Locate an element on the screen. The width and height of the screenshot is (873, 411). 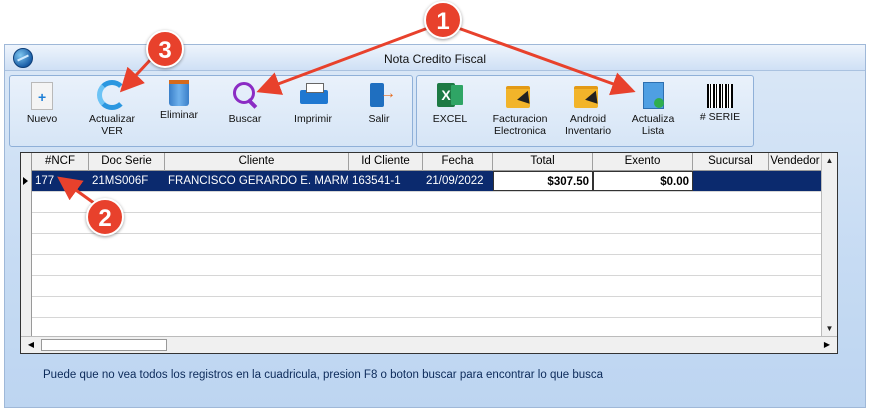
column-header-fecha: Fecha is located at coordinates (458, 162).